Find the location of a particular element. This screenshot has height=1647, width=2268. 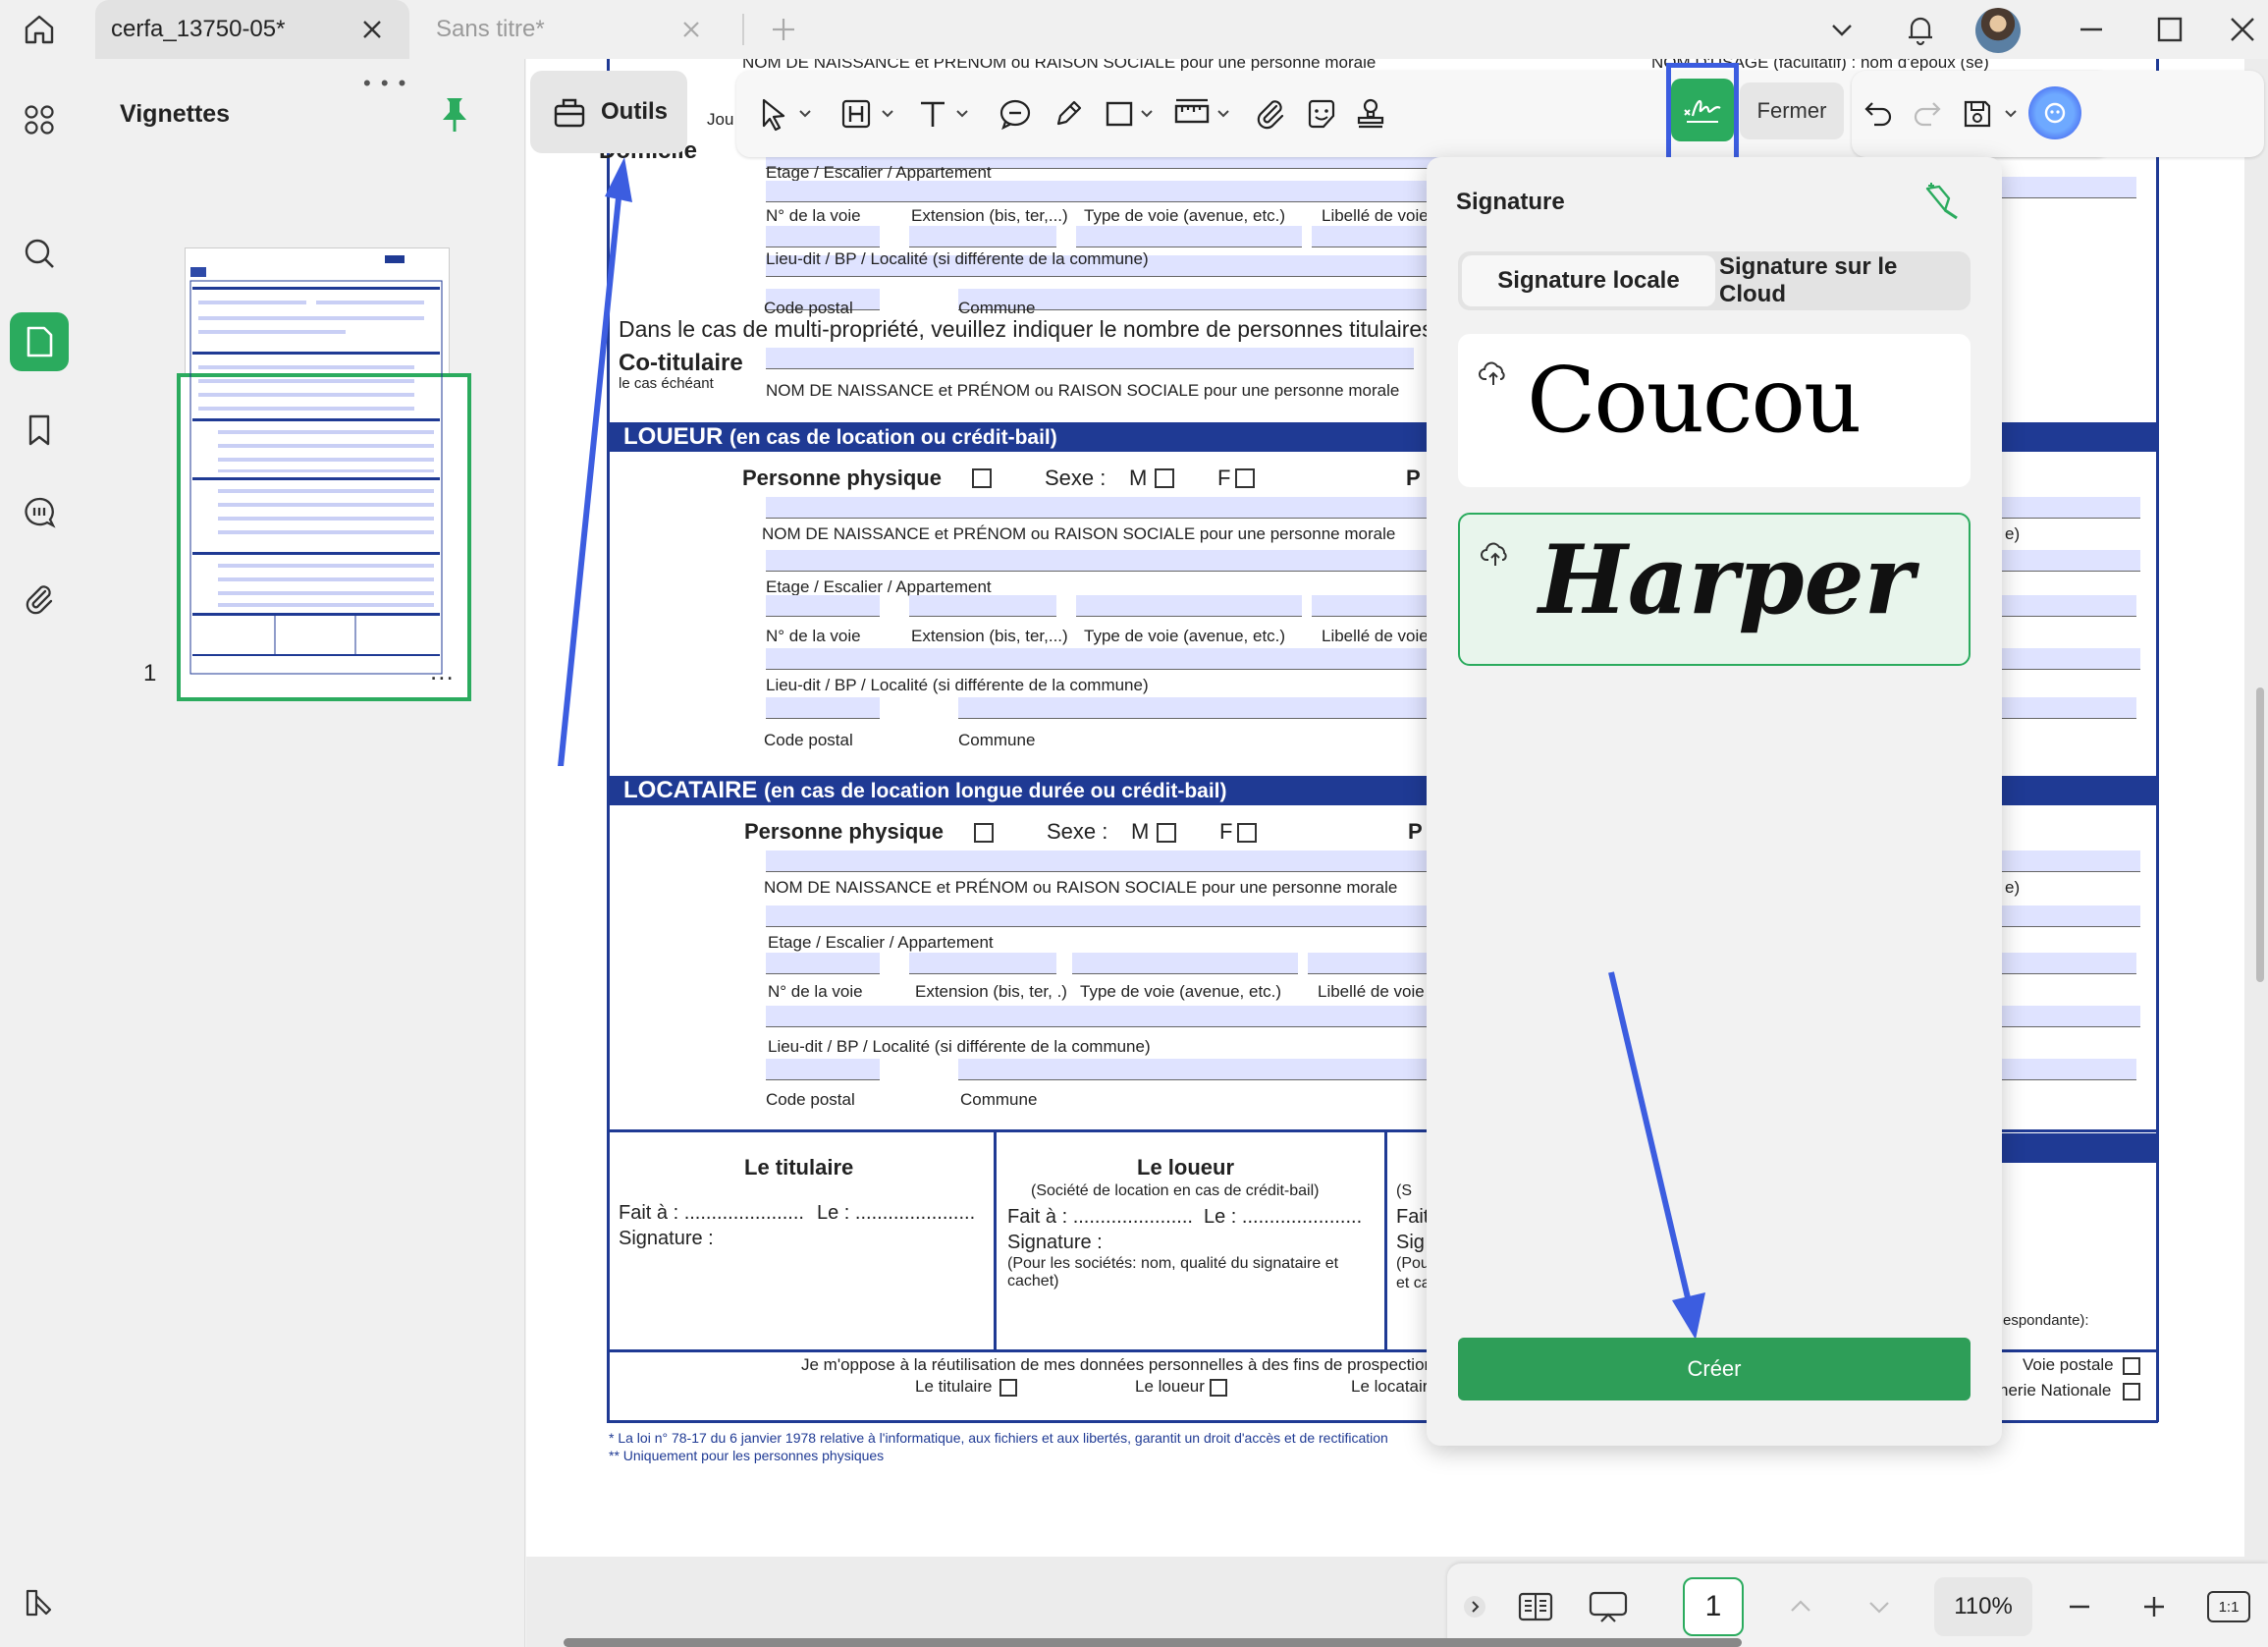

creer-button: Créer is located at coordinates (1715, 1369).